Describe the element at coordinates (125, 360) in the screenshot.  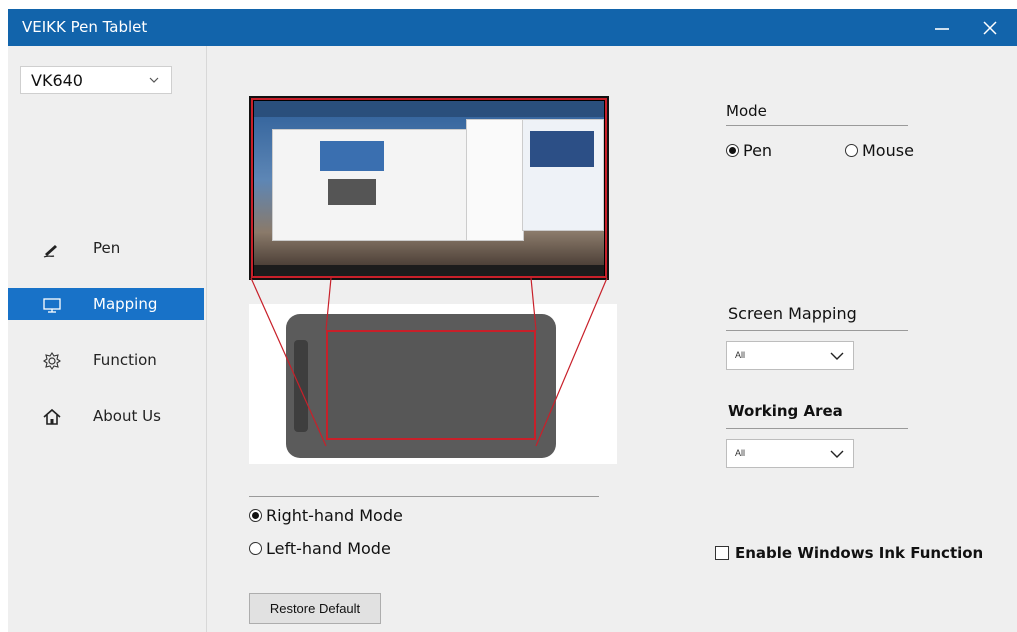
I see `sidebar-item-label: Function` at that location.